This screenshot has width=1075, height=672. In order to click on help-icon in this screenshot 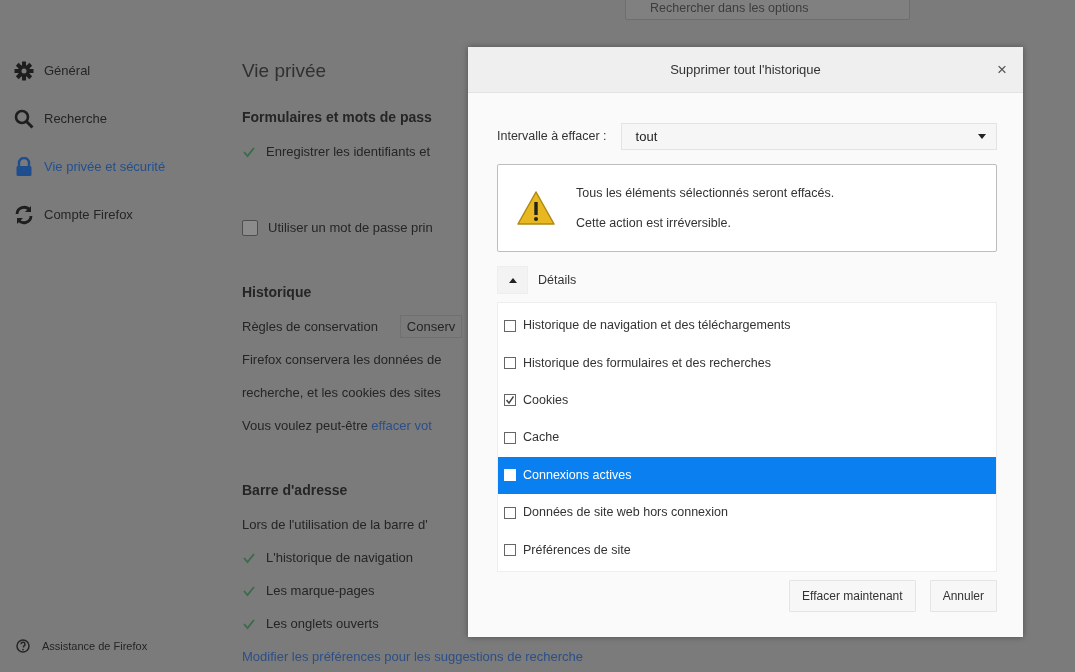, I will do `click(23, 645)`.